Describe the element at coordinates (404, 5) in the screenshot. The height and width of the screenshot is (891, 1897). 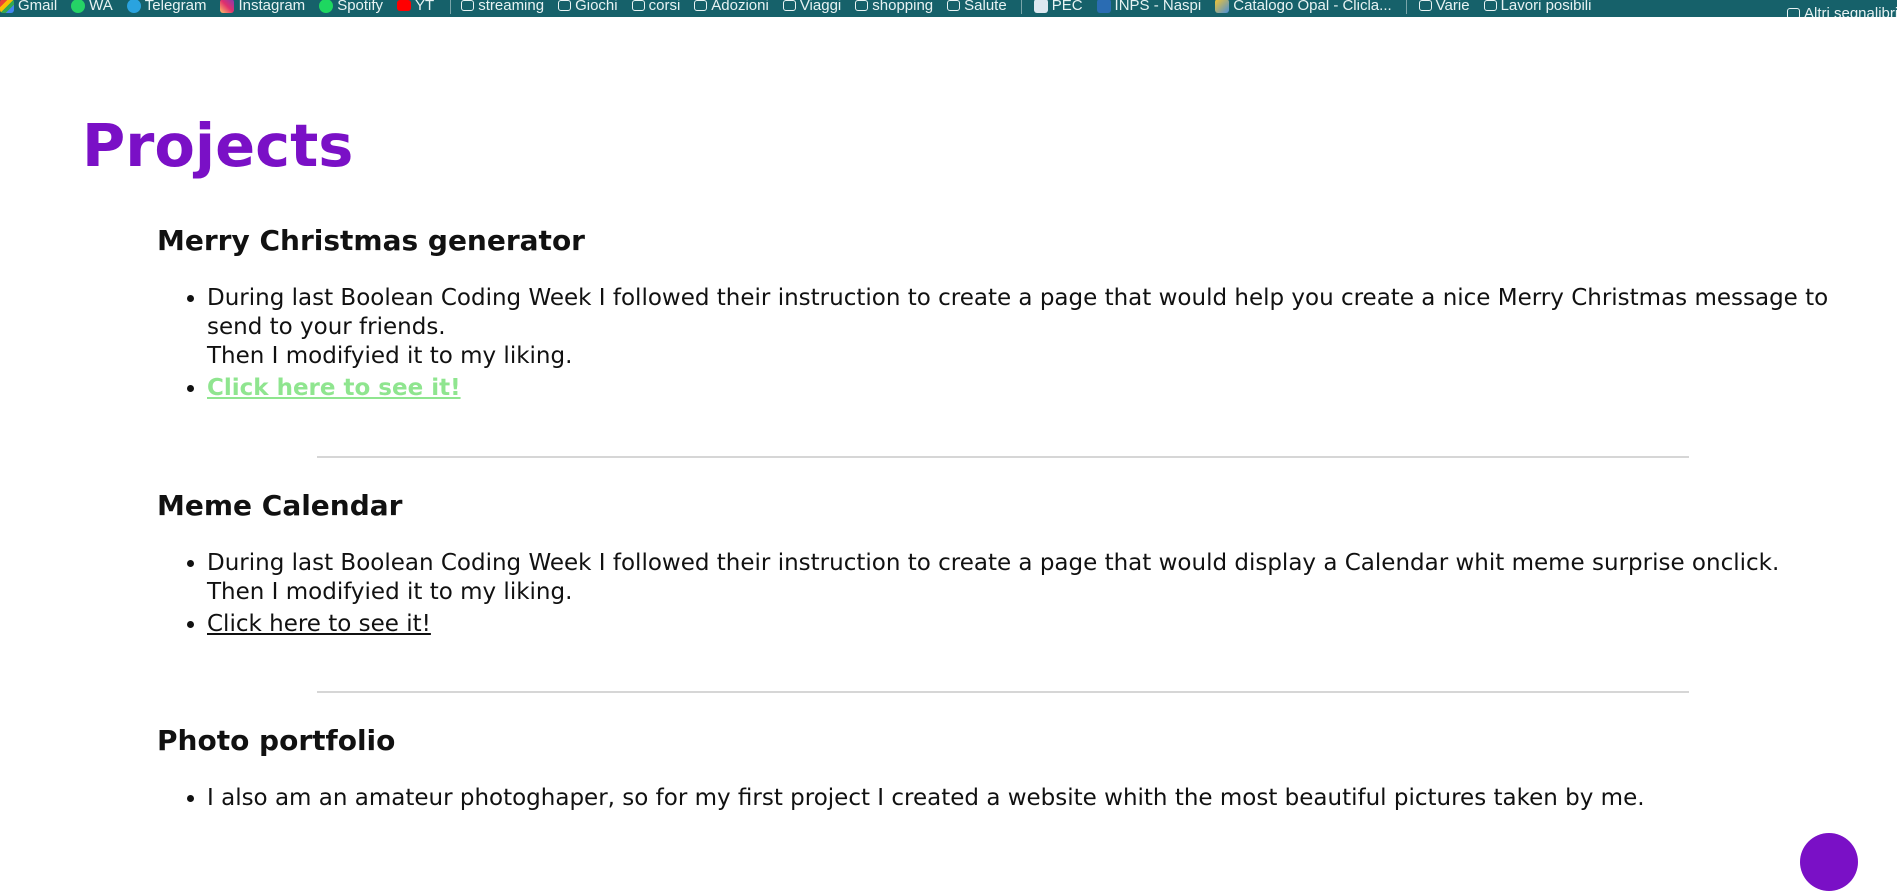
I see `youtube-icon` at that location.